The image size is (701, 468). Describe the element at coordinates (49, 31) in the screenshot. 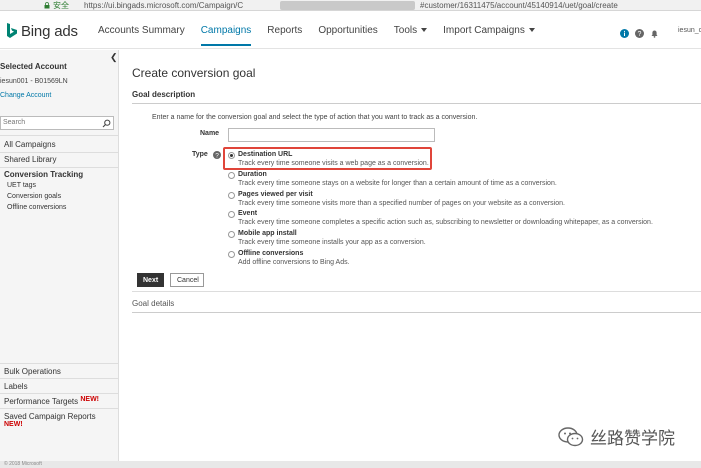

I see `brand-name: Bing ads` at that location.